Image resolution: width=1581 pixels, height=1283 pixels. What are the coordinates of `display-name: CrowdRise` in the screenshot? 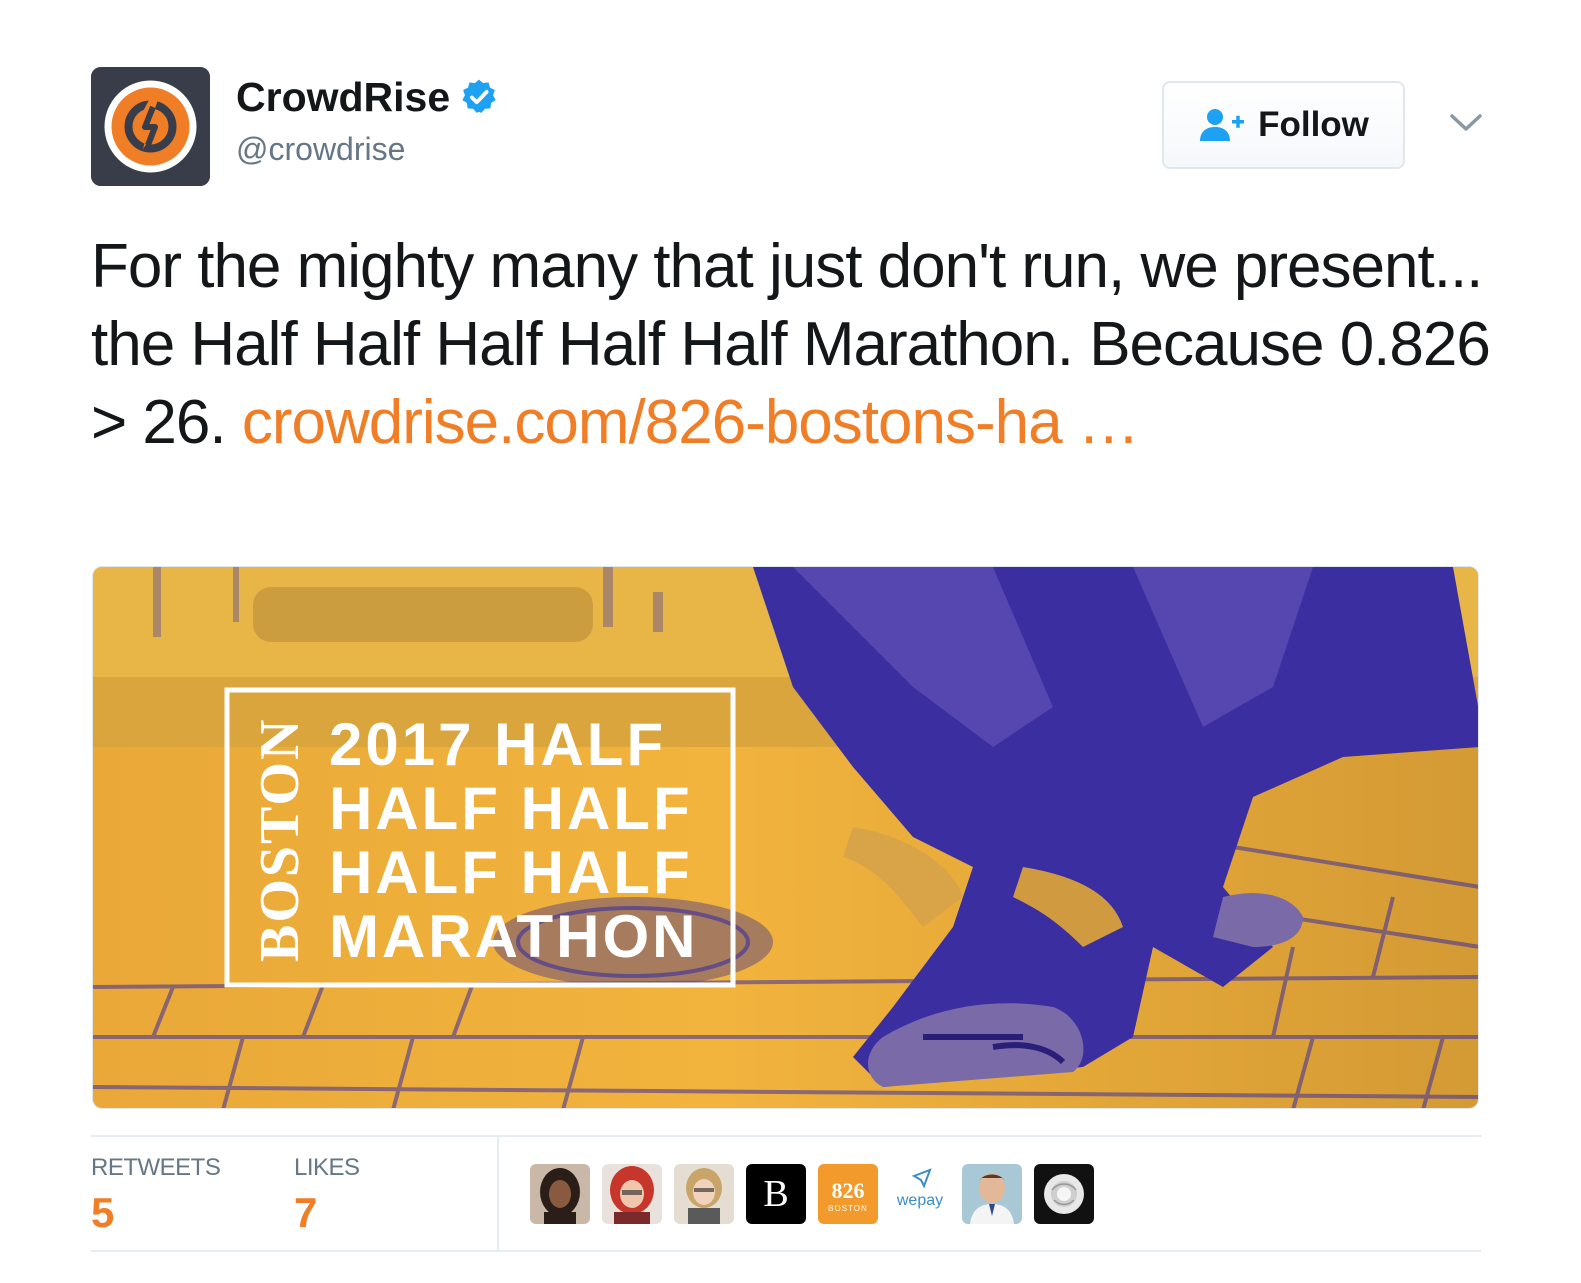 It's located at (343, 97).